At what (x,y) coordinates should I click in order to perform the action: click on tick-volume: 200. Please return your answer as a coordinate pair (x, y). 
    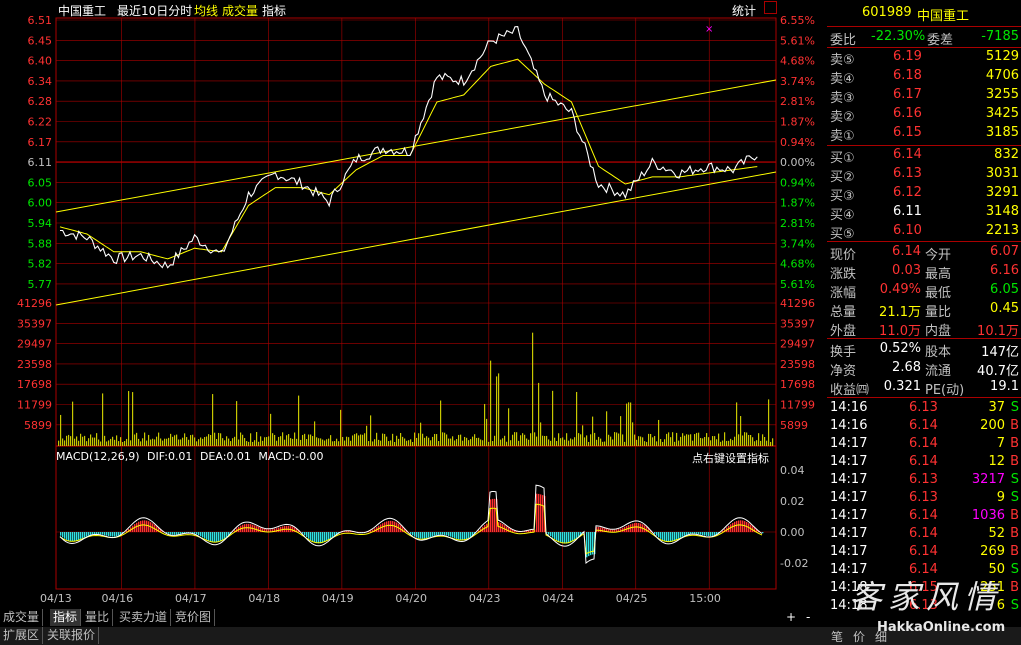
    Looking at the image, I should click on (992, 425).